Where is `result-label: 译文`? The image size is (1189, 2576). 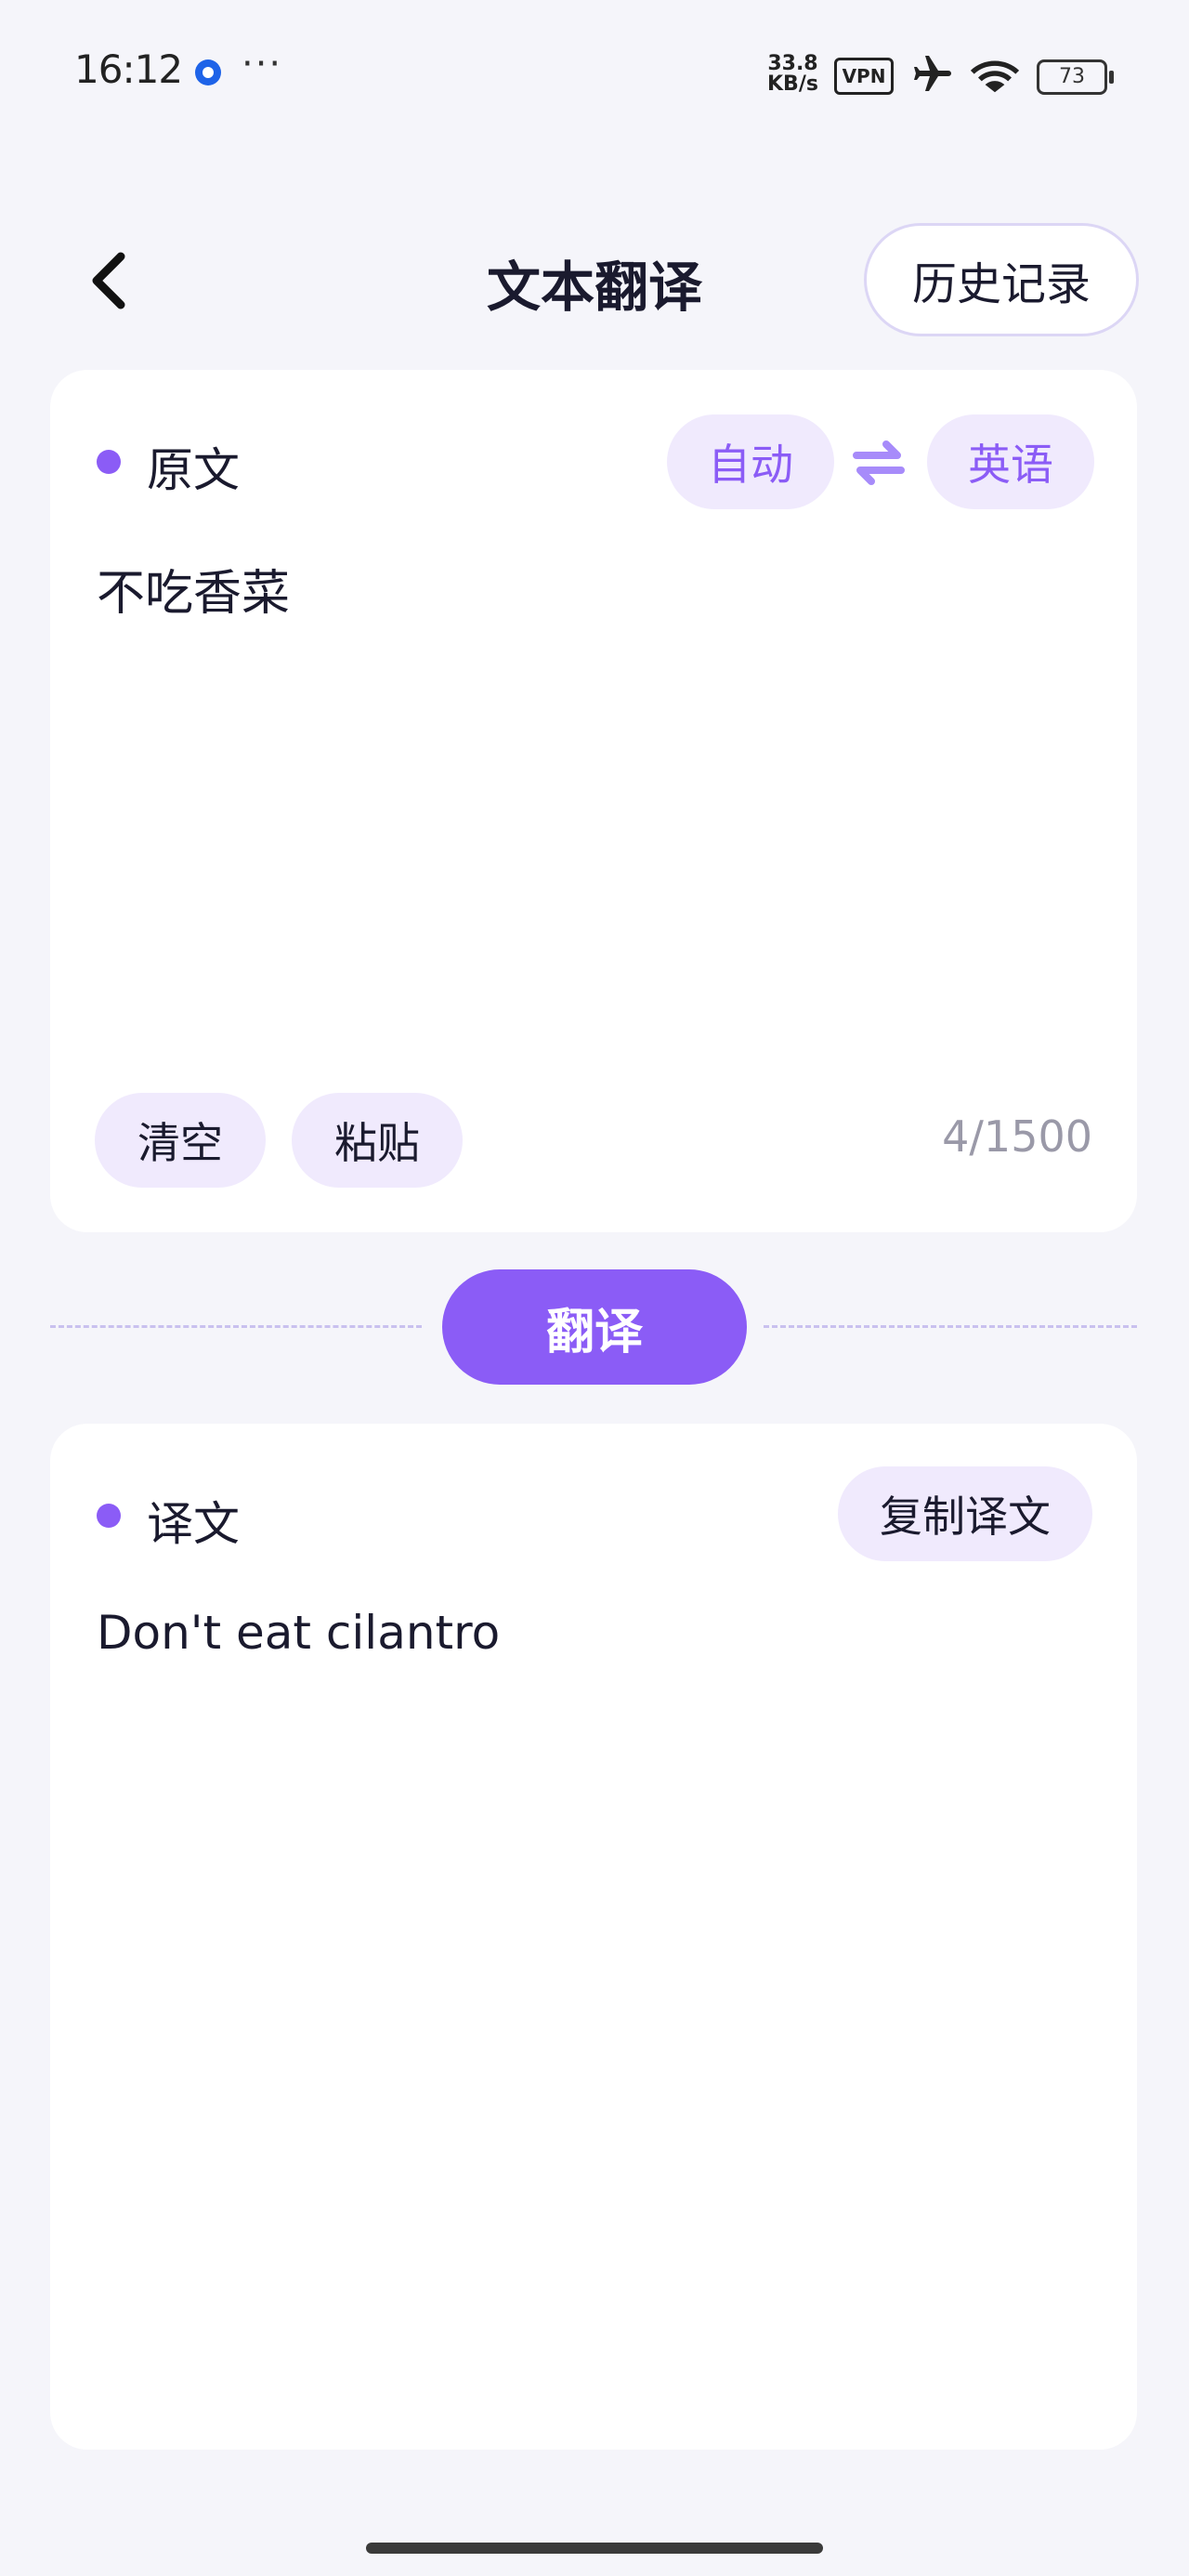
result-label: 译文 is located at coordinates (193, 1524).